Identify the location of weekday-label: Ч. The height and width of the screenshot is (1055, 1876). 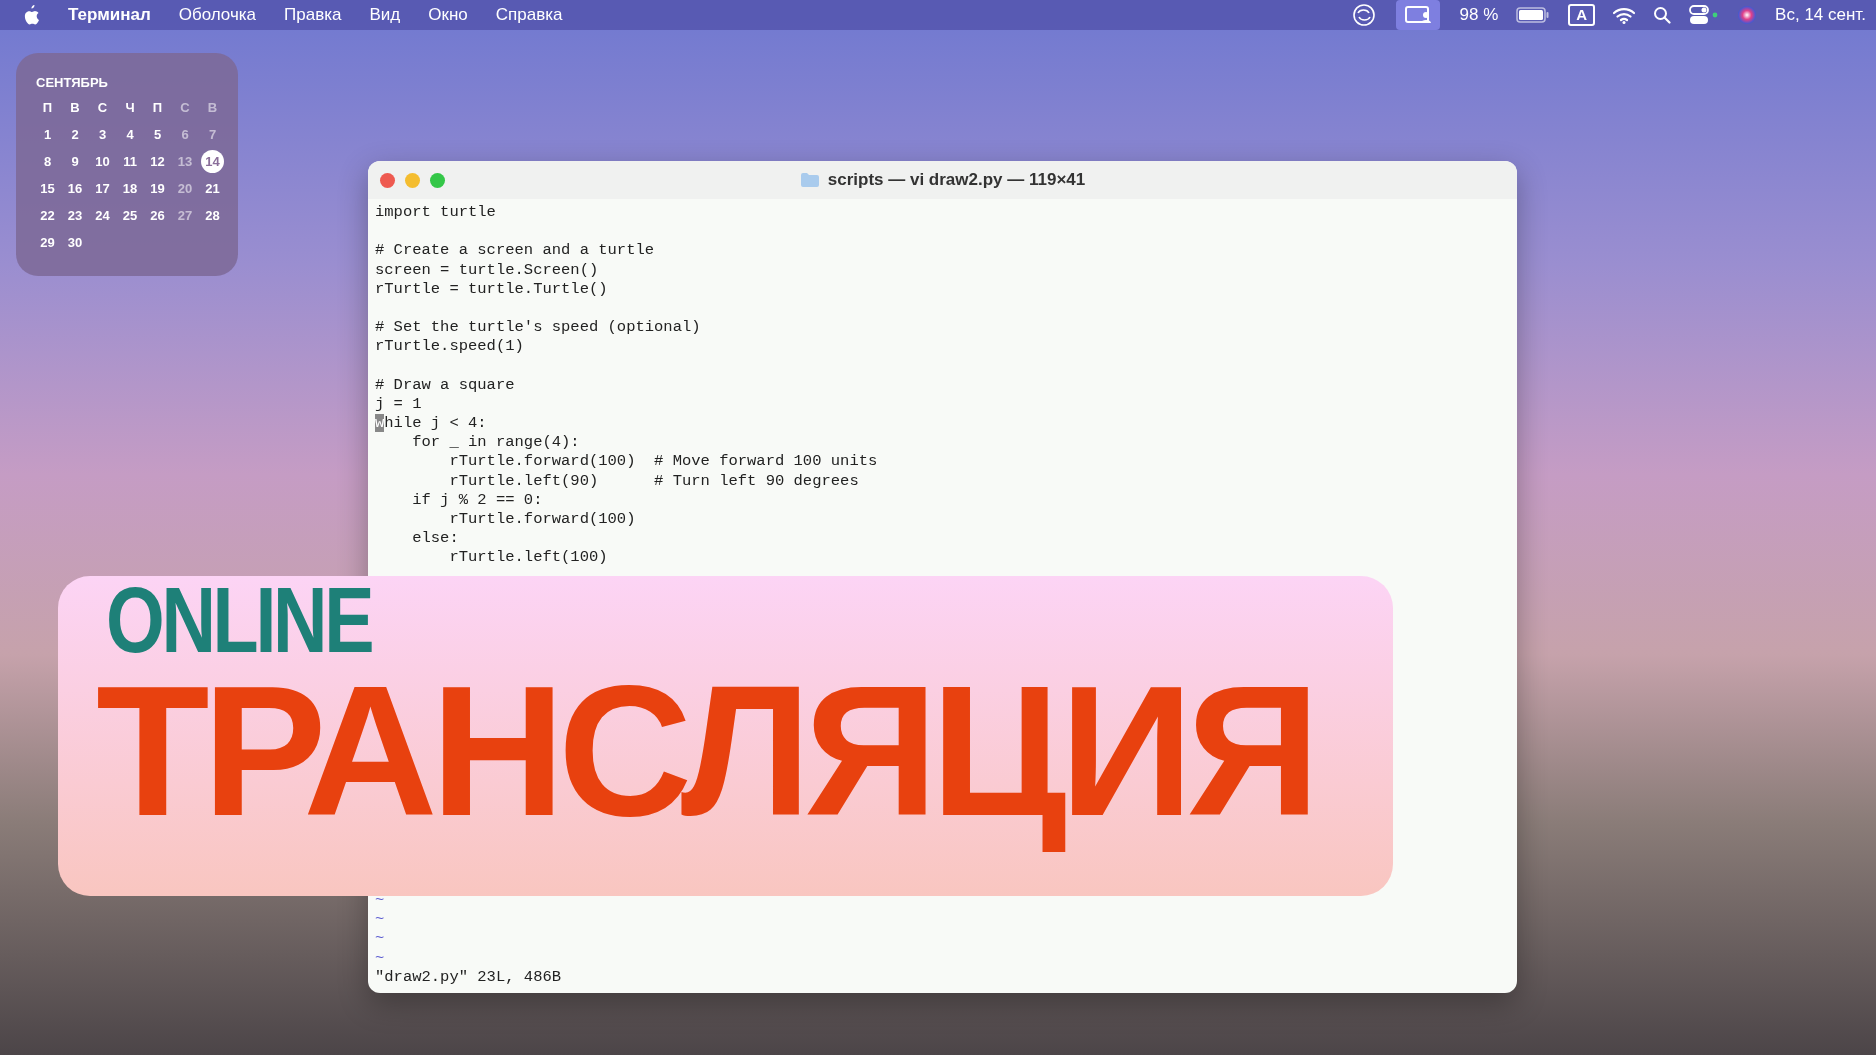
(130, 108).